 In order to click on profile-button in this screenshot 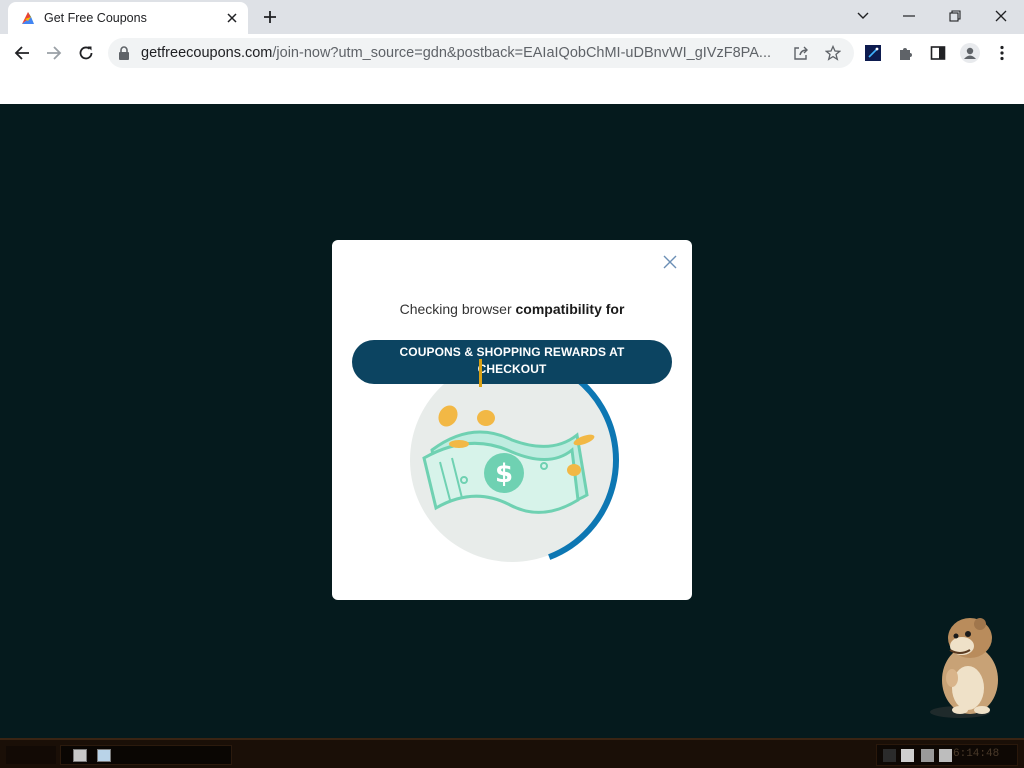, I will do `click(970, 53)`.